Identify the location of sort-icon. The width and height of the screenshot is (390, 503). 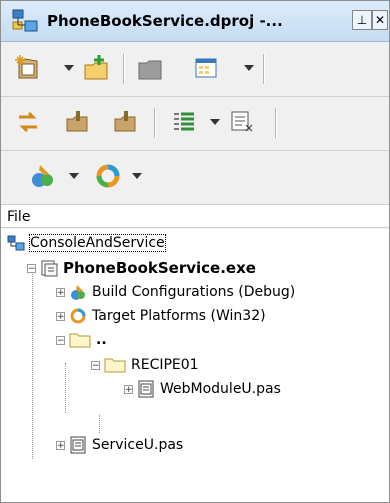
(241, 124).